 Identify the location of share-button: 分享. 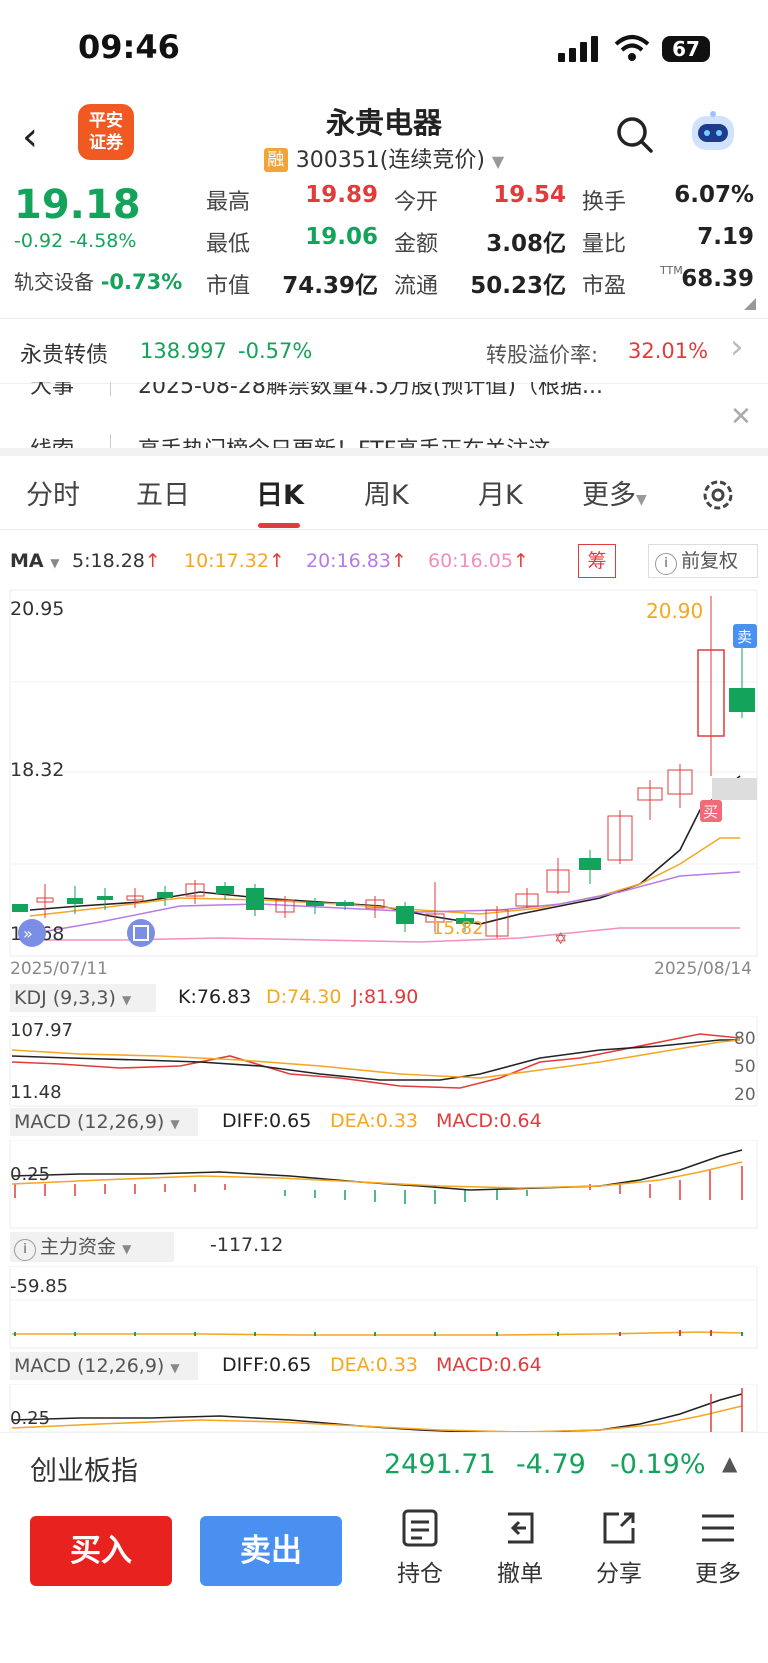
(619, 1548).